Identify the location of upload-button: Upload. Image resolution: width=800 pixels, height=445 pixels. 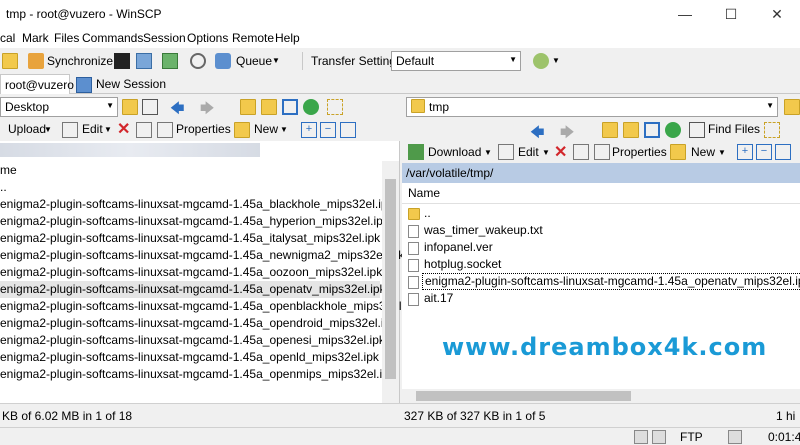
(27, 129).